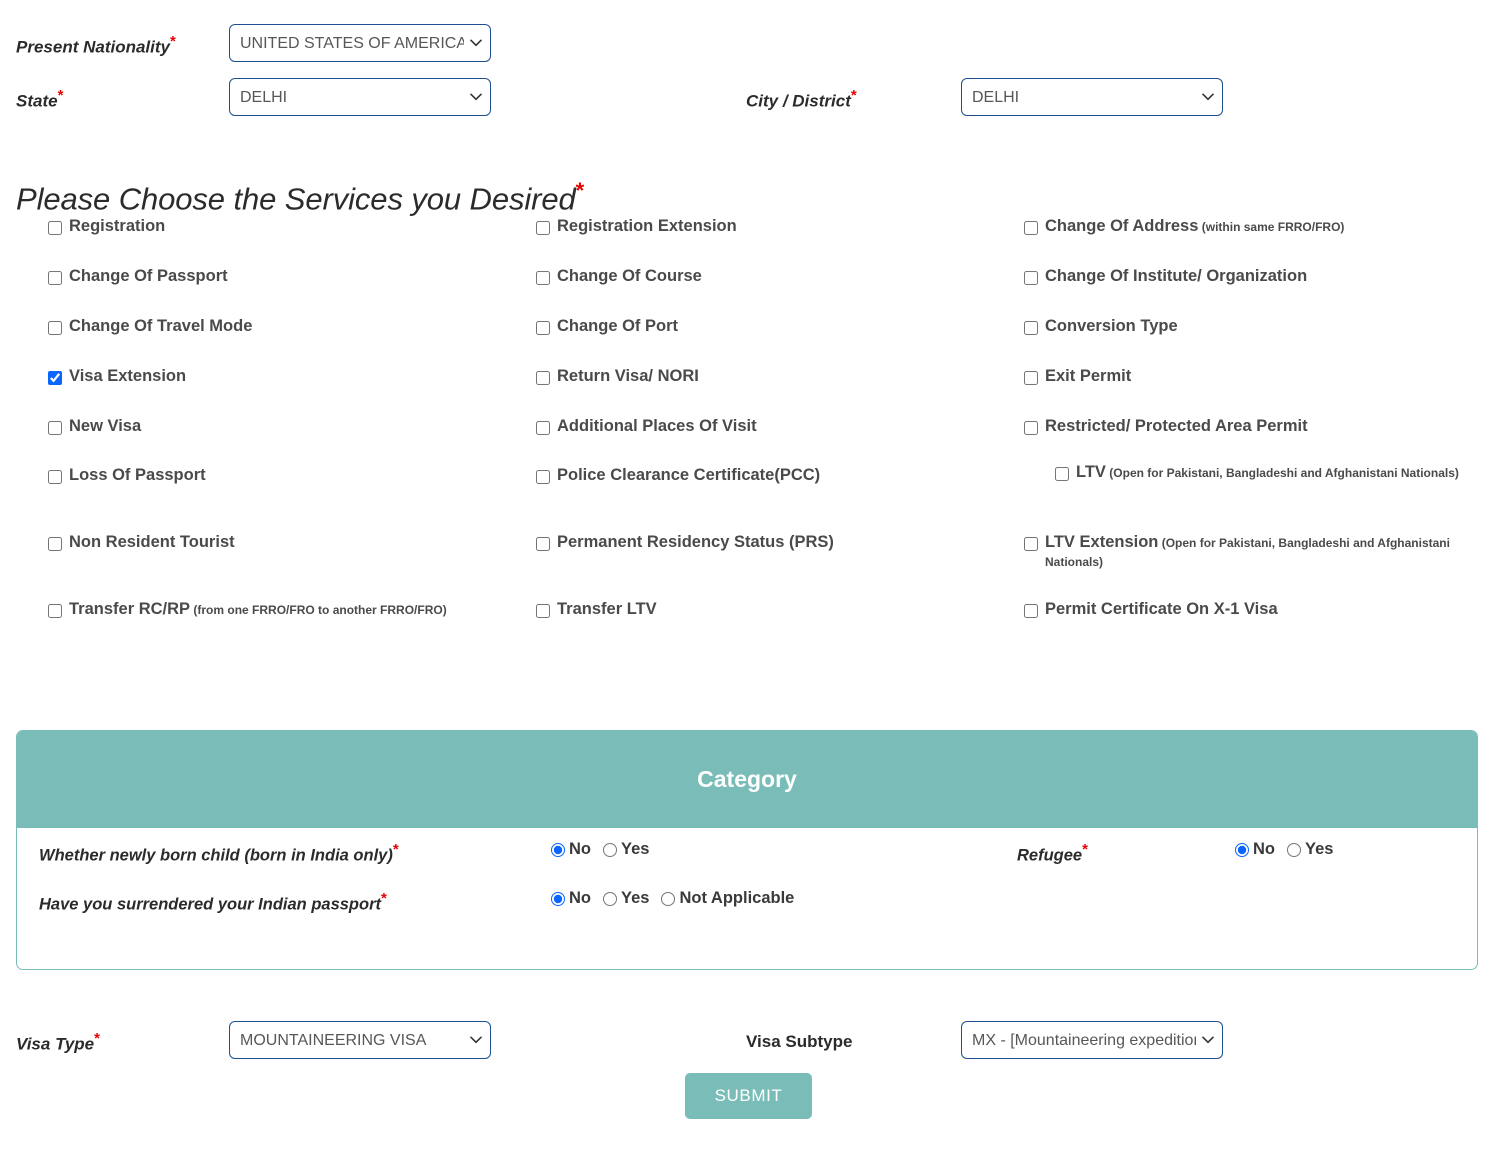 This screenshot has width=1488, height=1155. What do you see at coordinates (1111, 326) in the screenshot?
I see `service-label: Conversion Type` at bounding box center [1111, 326].